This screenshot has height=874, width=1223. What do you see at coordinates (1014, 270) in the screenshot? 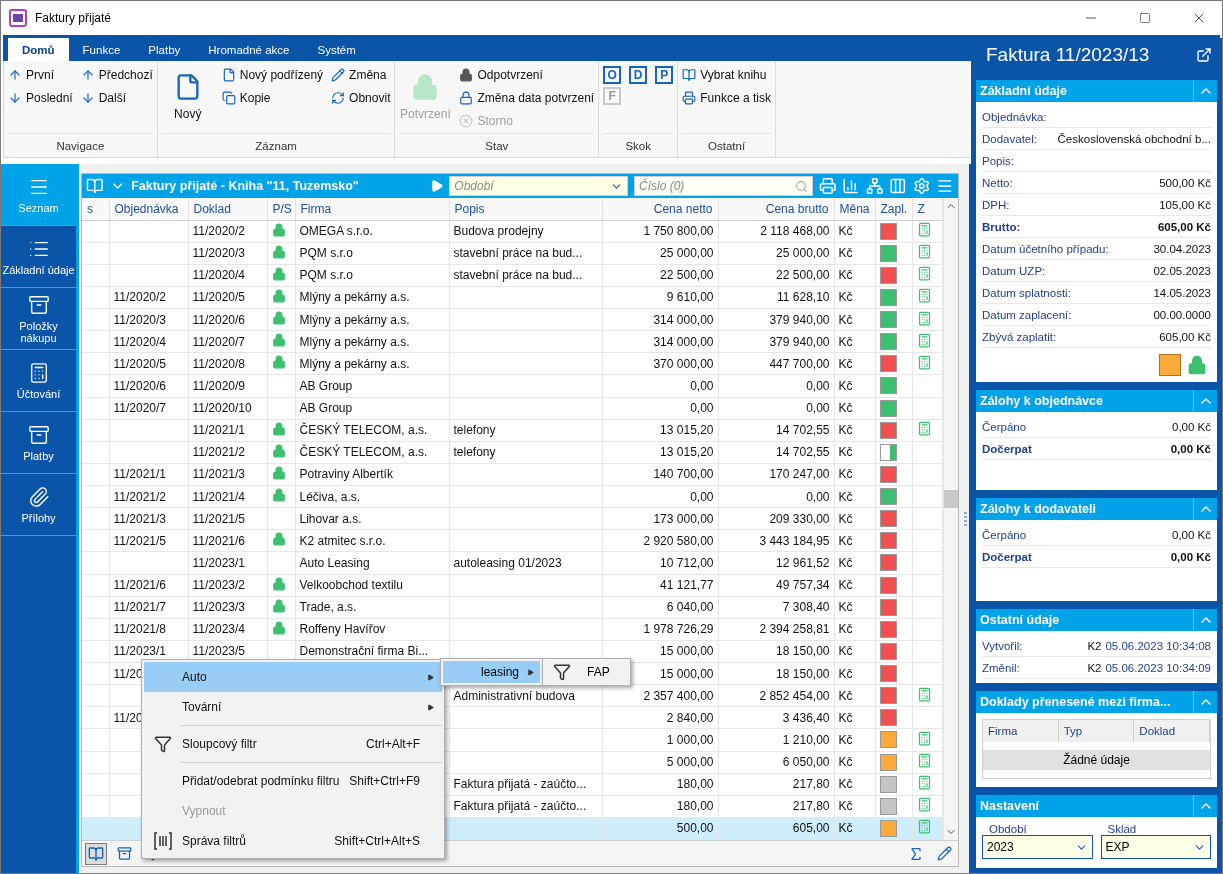
I see `field-label: Datum UZP:` at bounding box center [1014, 270].